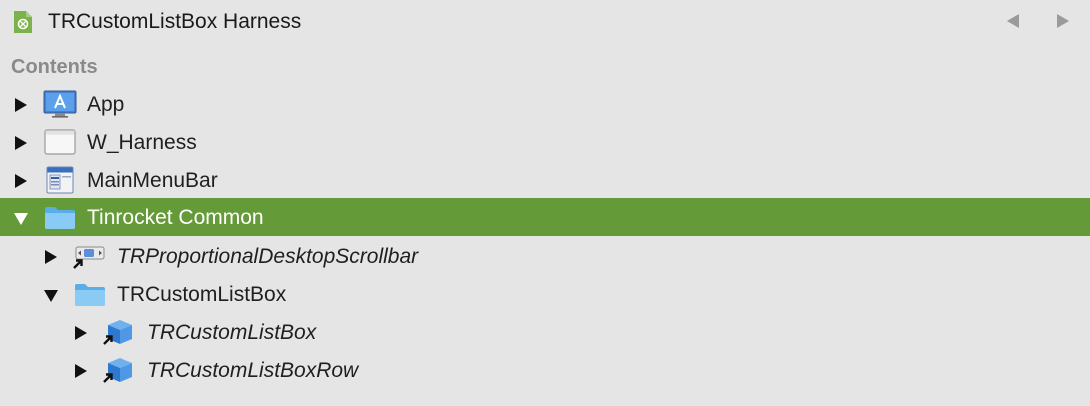 The width and height of the screenshot is (1090, 406). I want to click on back-button, so click(1013, 21).